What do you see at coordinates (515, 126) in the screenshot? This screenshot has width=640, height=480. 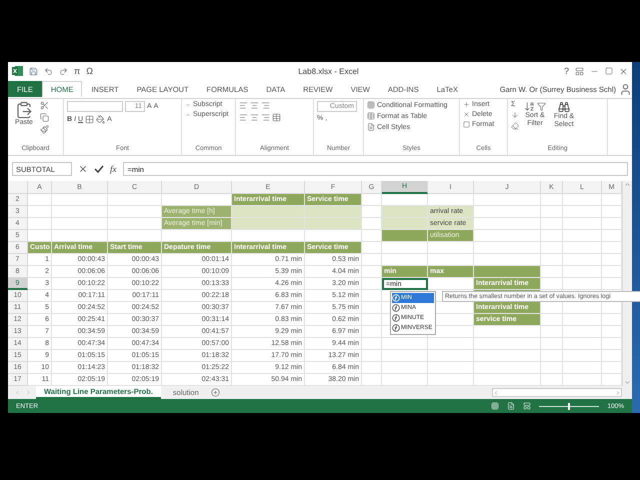 I see `eraser-icon` at bounding box center [515, 126].